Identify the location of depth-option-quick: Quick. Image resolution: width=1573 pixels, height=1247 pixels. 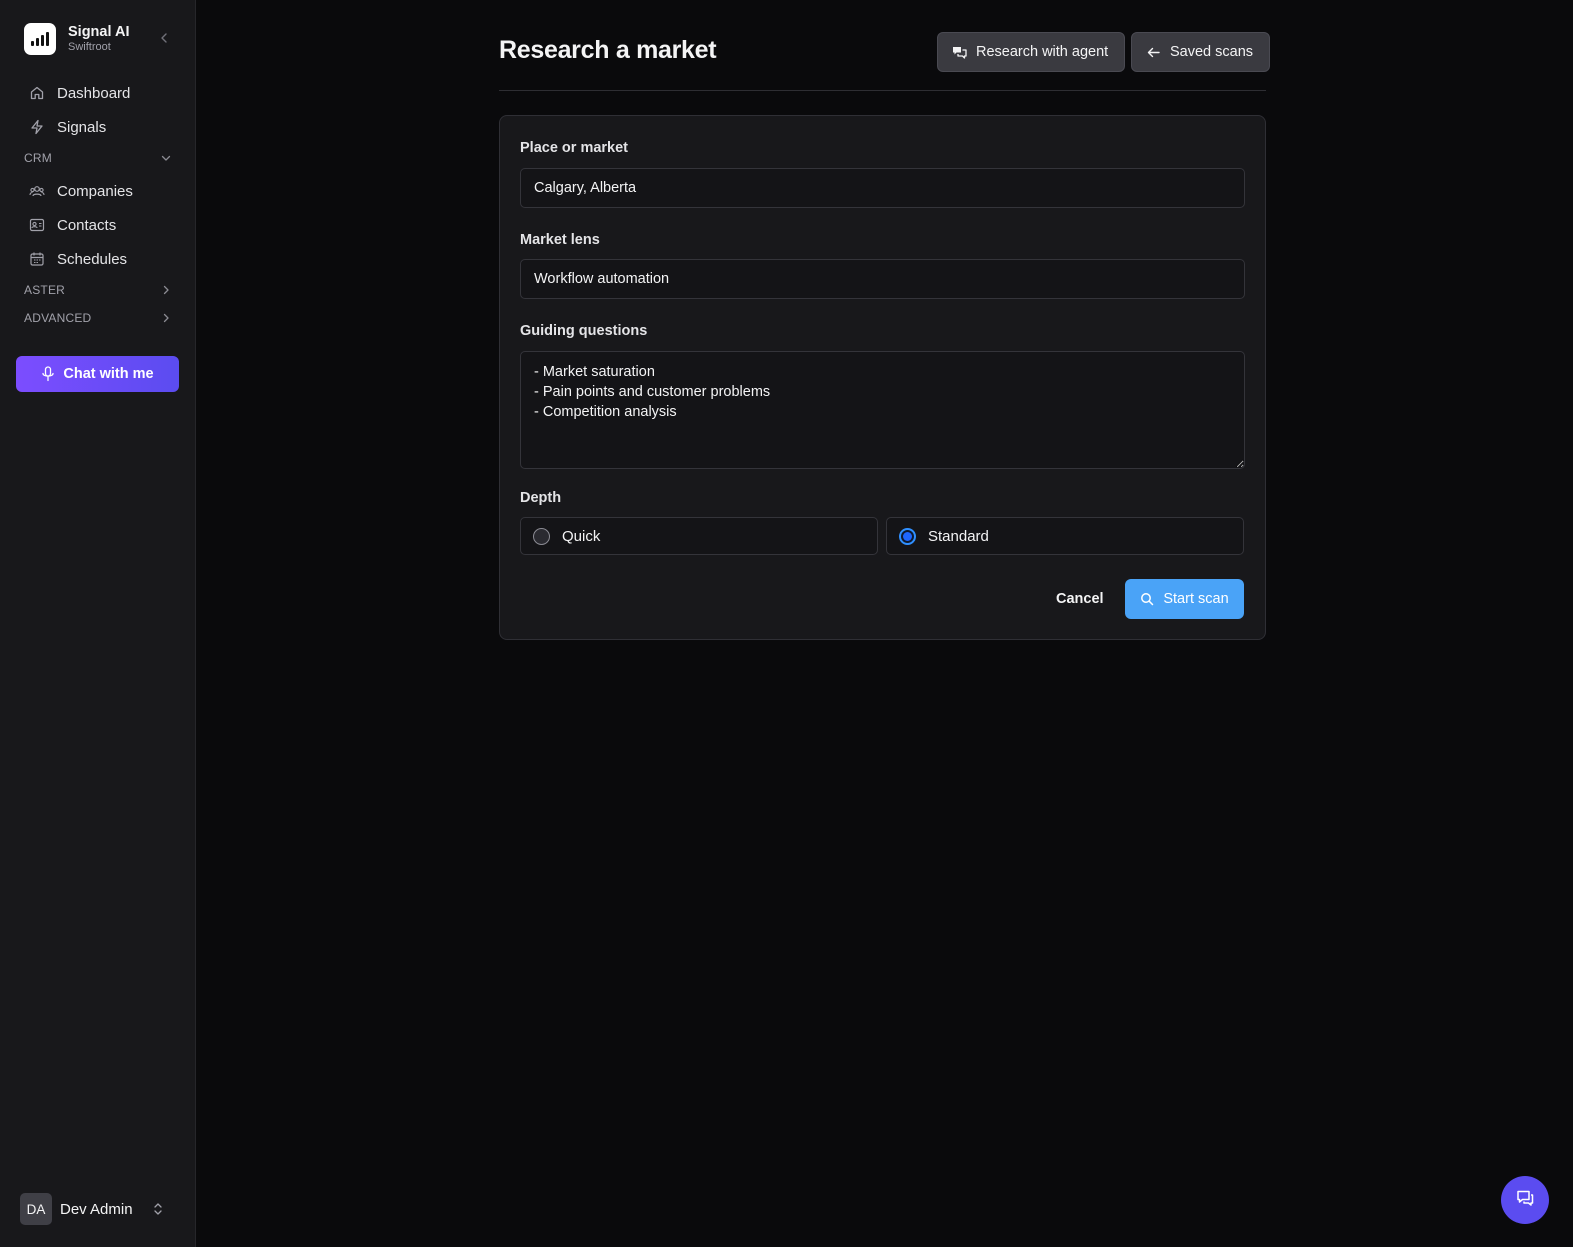
(699, 536).